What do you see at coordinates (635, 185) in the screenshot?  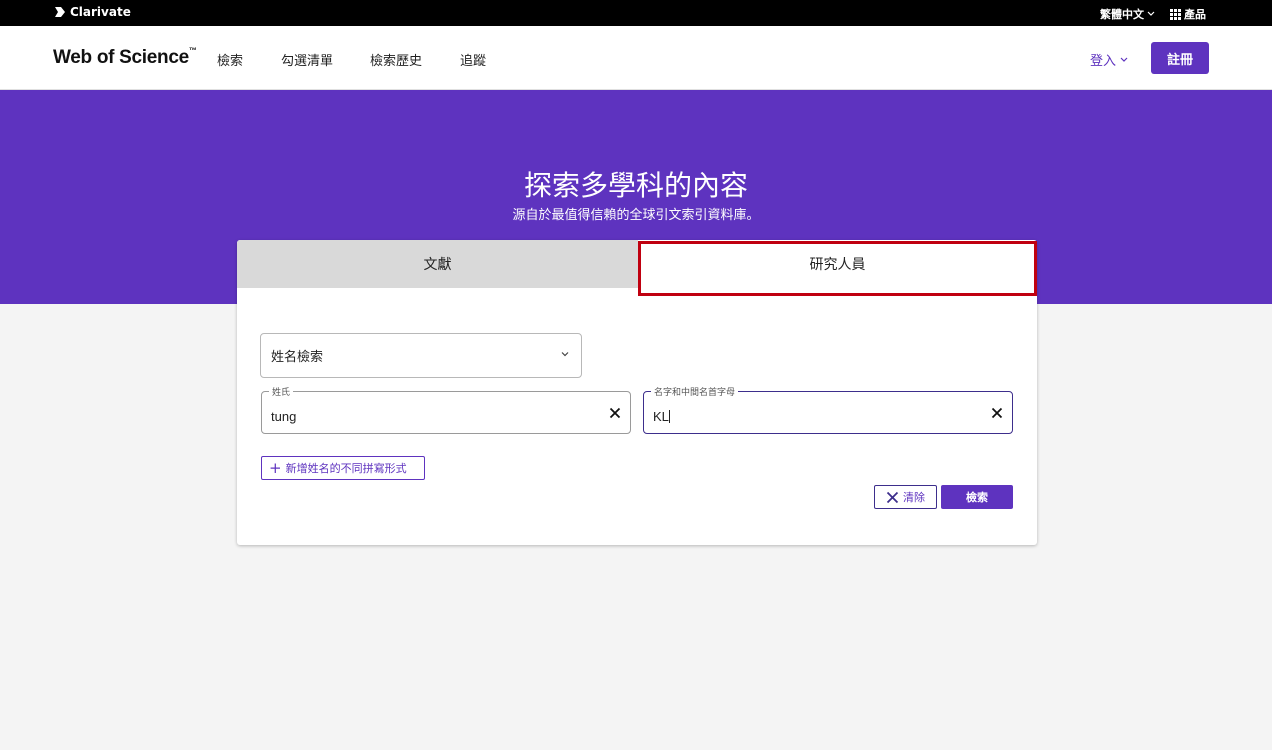 I see `hero-title: 探索多學科的內容` at bounding box center [635, 185].